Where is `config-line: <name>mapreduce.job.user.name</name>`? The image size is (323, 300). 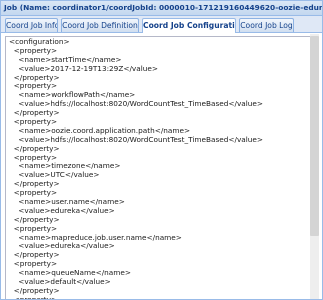
config-line: <name>mapreduce.job.user.name</name> is located at coordinates (95, 237).